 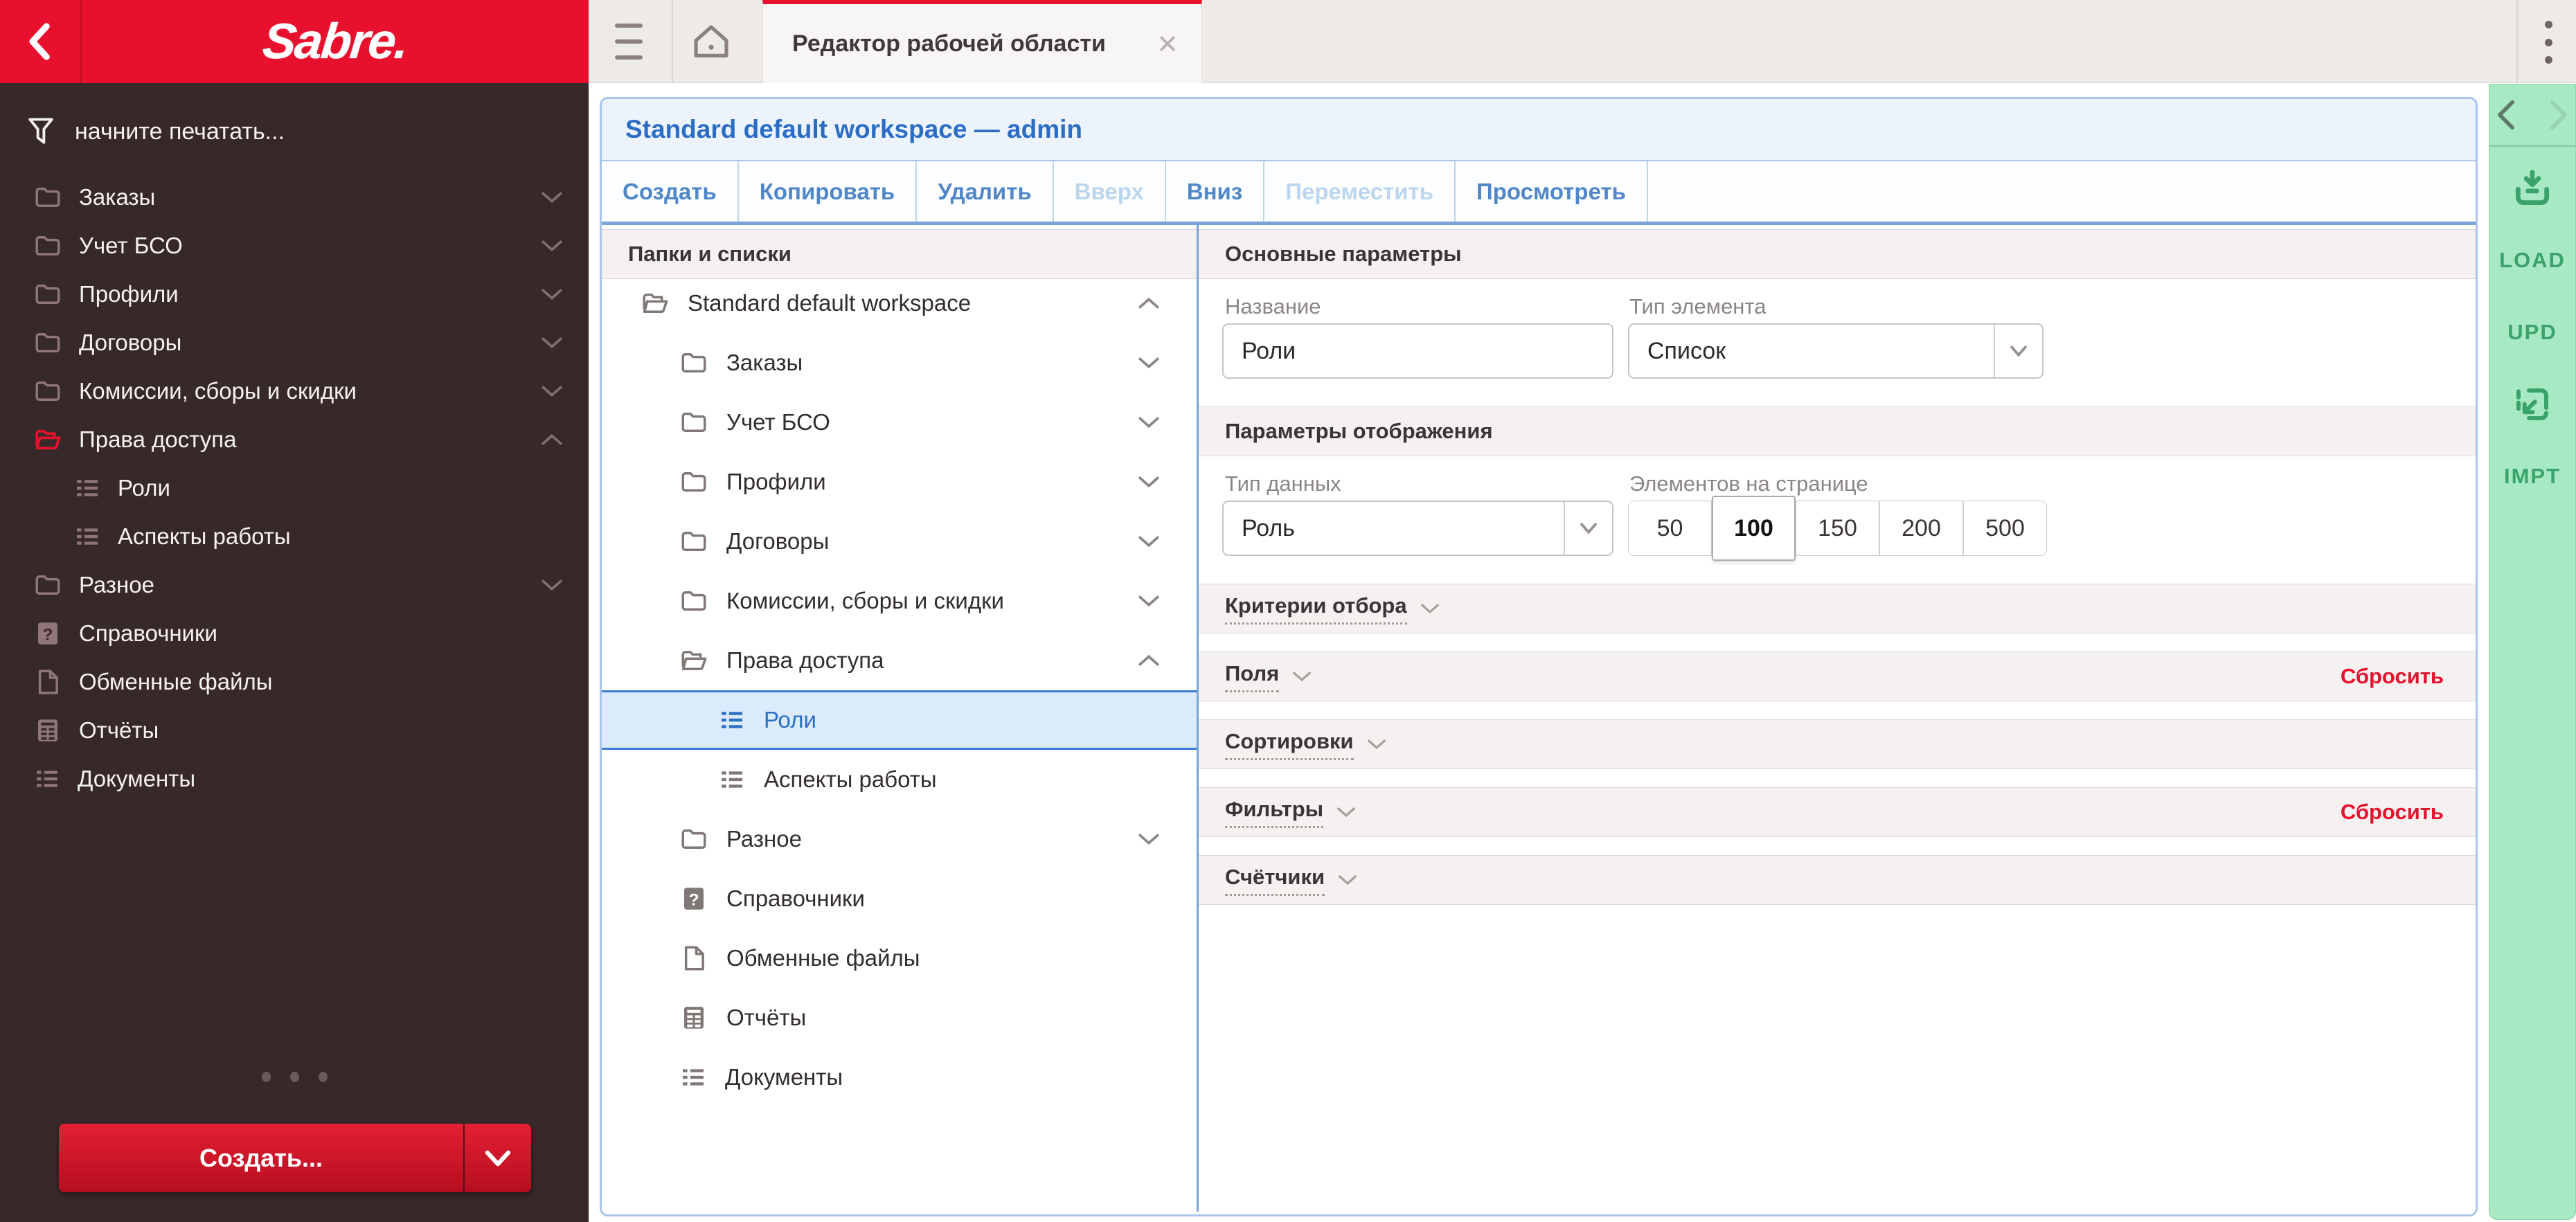 I want to click on sidebar-pager-dots, so click(x=294, y=1077).